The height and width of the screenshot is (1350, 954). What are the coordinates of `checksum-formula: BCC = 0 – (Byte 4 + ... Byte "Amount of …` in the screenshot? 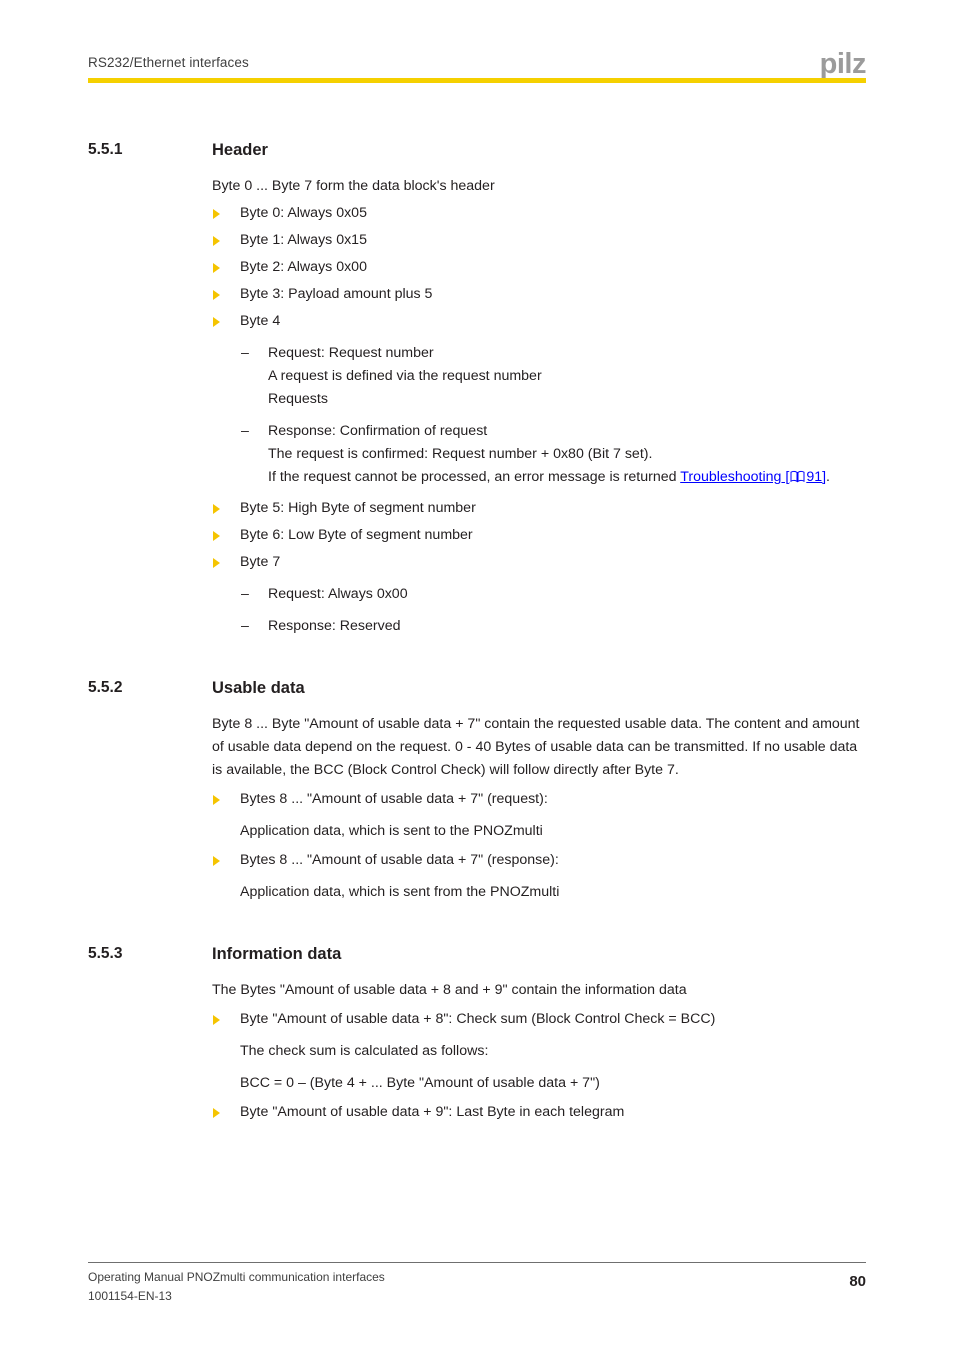 It's located at (420, 1083).